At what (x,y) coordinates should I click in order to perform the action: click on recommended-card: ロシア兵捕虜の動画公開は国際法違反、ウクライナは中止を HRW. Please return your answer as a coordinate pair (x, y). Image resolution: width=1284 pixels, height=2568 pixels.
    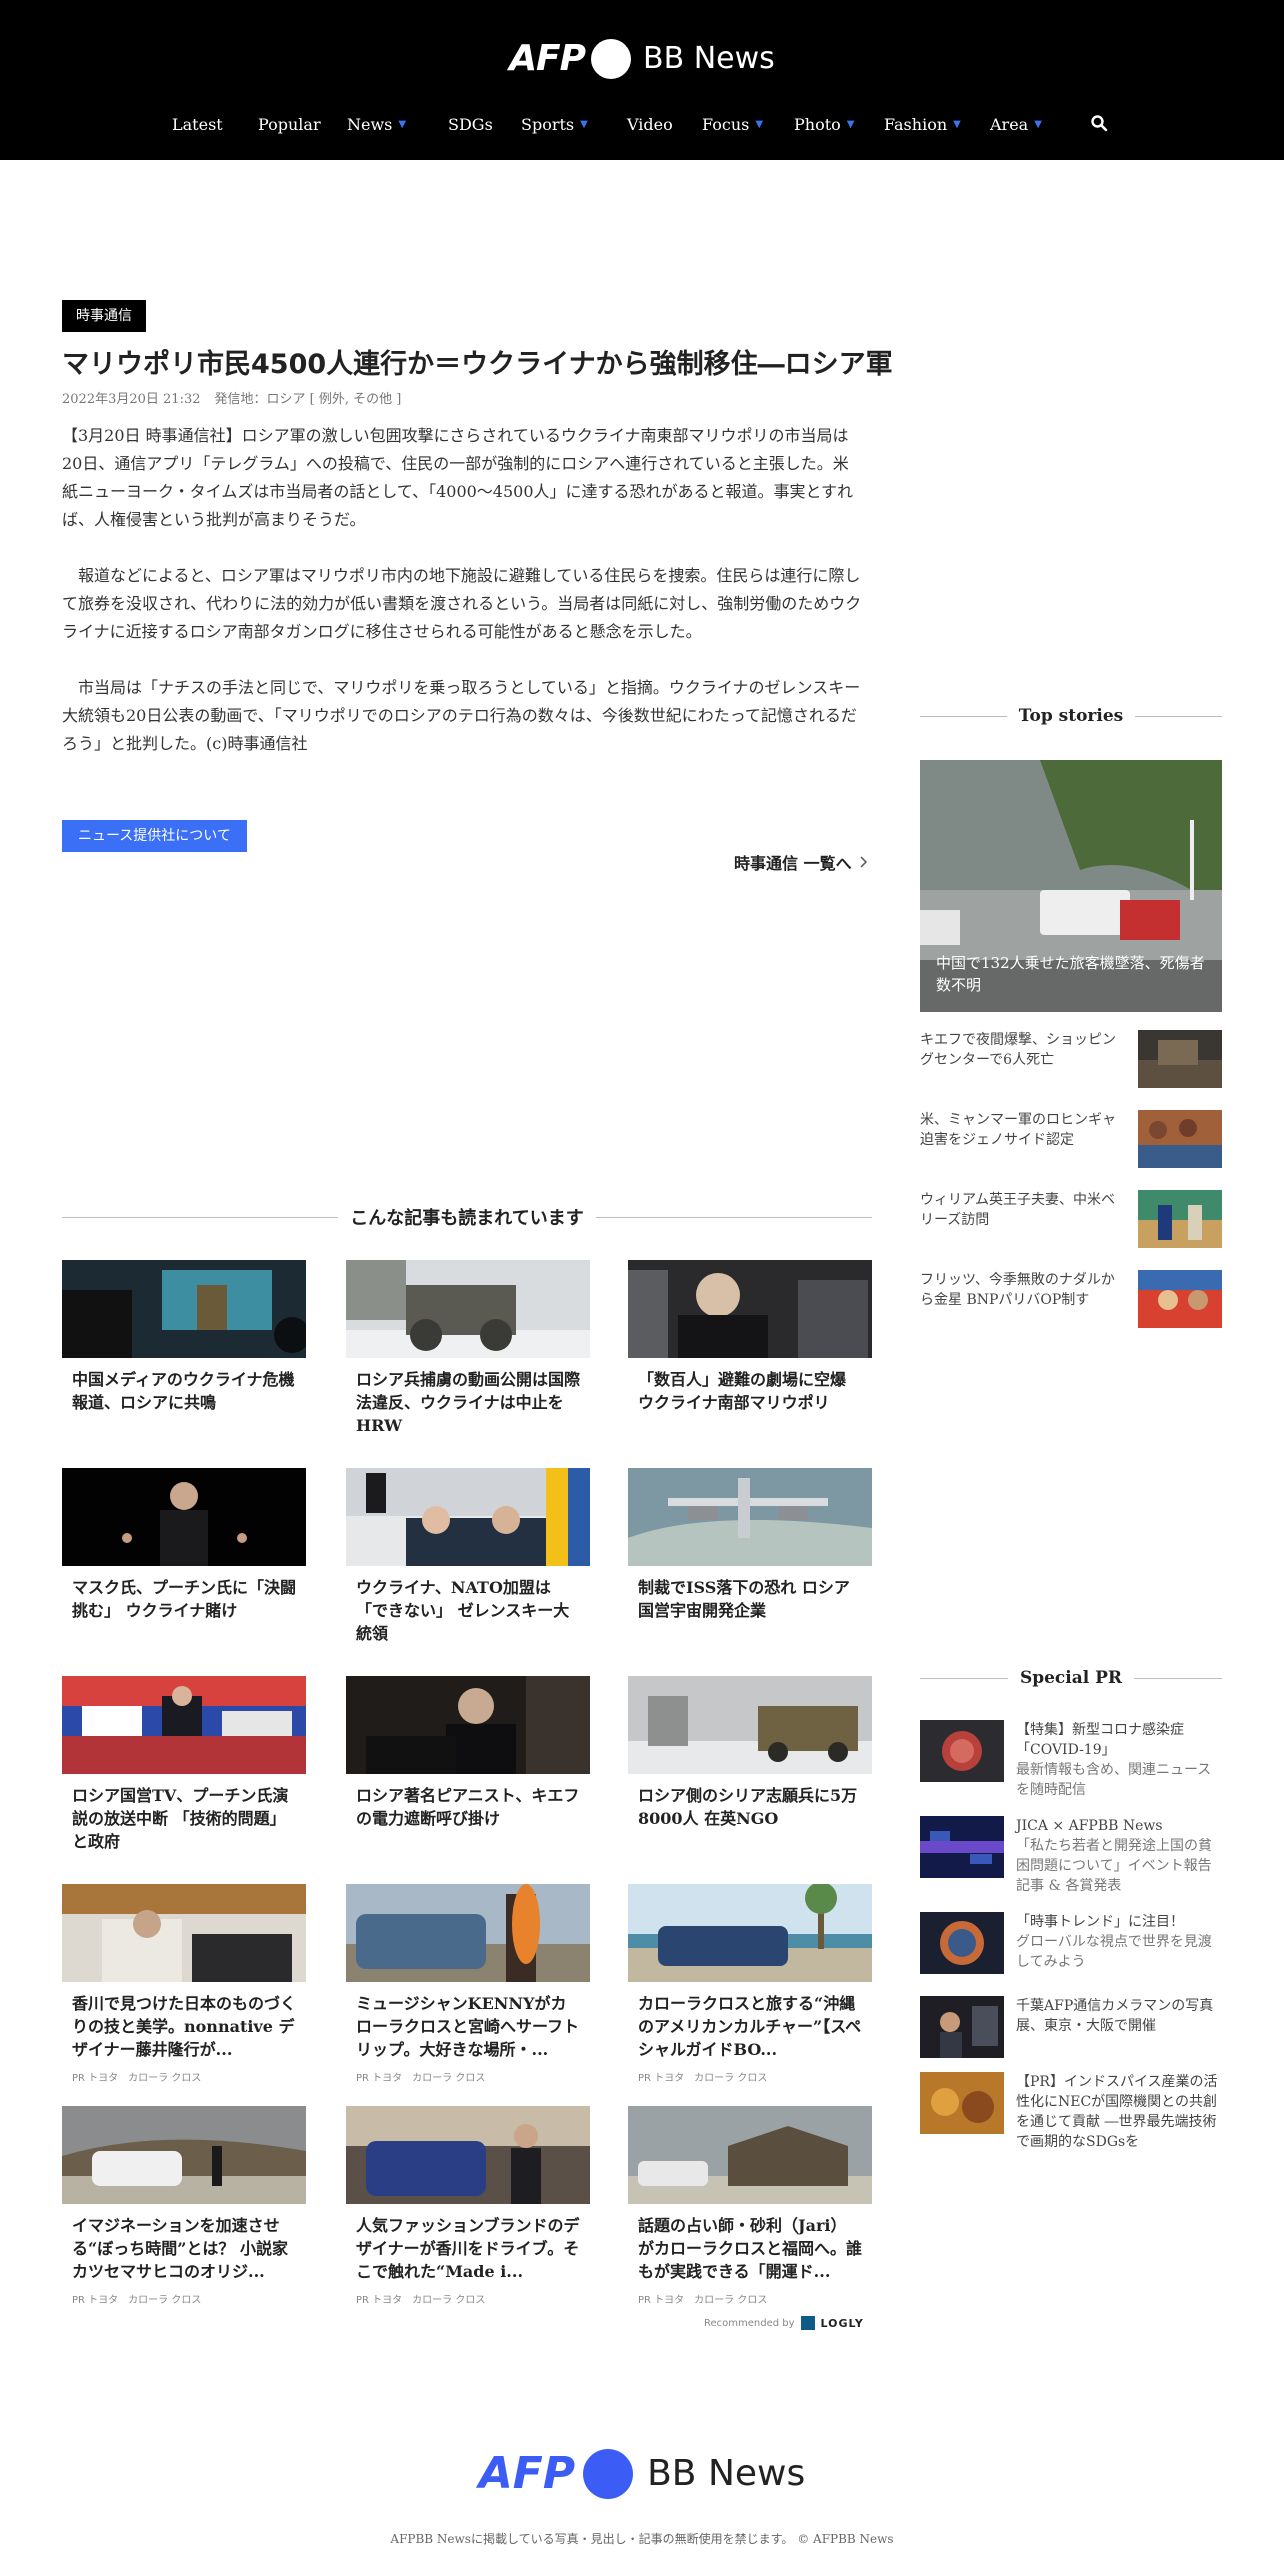
    Looking at the image, I should click on (468, 1348).